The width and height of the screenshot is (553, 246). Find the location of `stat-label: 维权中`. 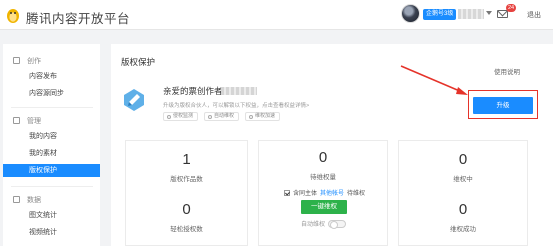

stat-label: 维权中 is located at coordinates (463, 179).